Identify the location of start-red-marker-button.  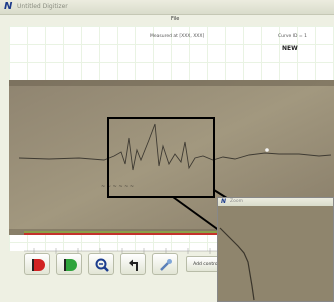
(37, 264).